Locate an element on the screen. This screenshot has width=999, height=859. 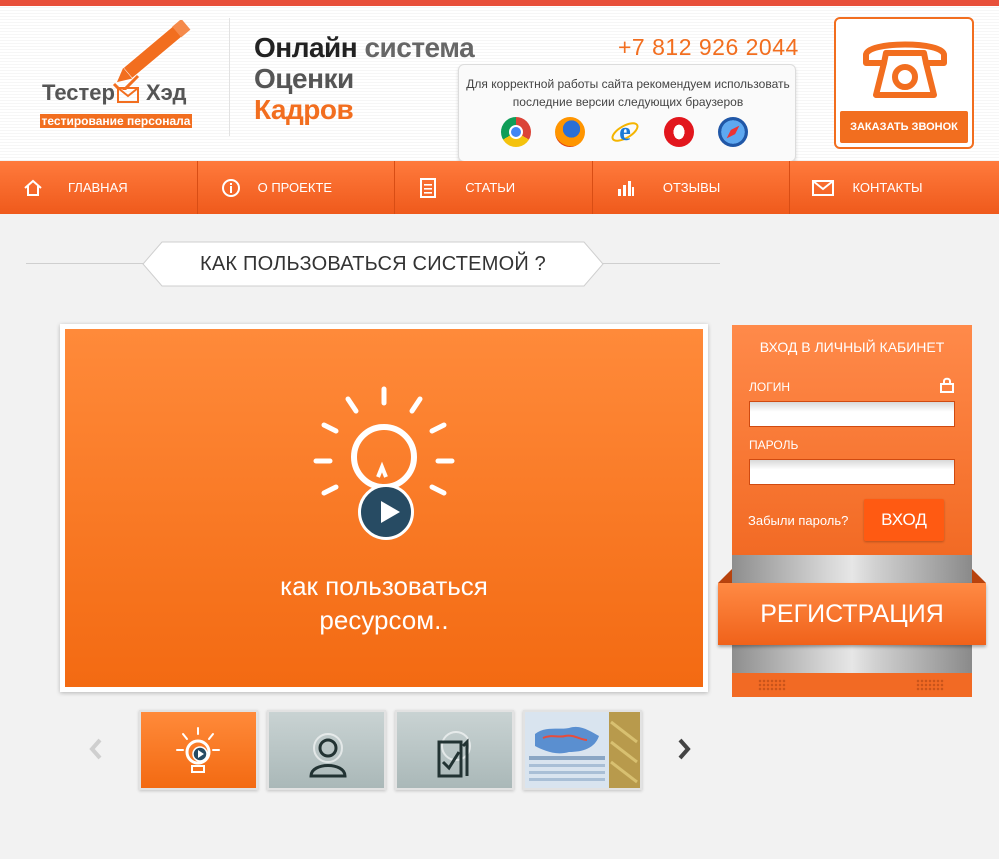
password-label: ПАРОЛЬ is located at coordinates (774, 445).